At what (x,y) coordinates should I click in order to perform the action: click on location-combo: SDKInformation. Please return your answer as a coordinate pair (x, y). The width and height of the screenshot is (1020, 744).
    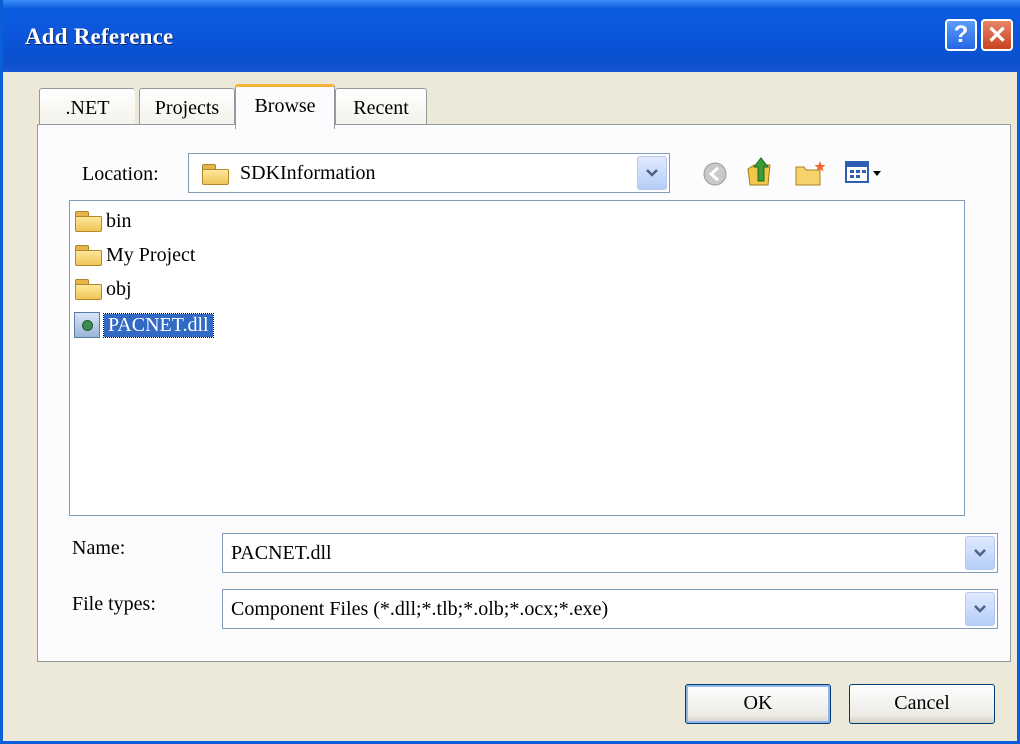
    Looking at the image, I should click on (429, 173).